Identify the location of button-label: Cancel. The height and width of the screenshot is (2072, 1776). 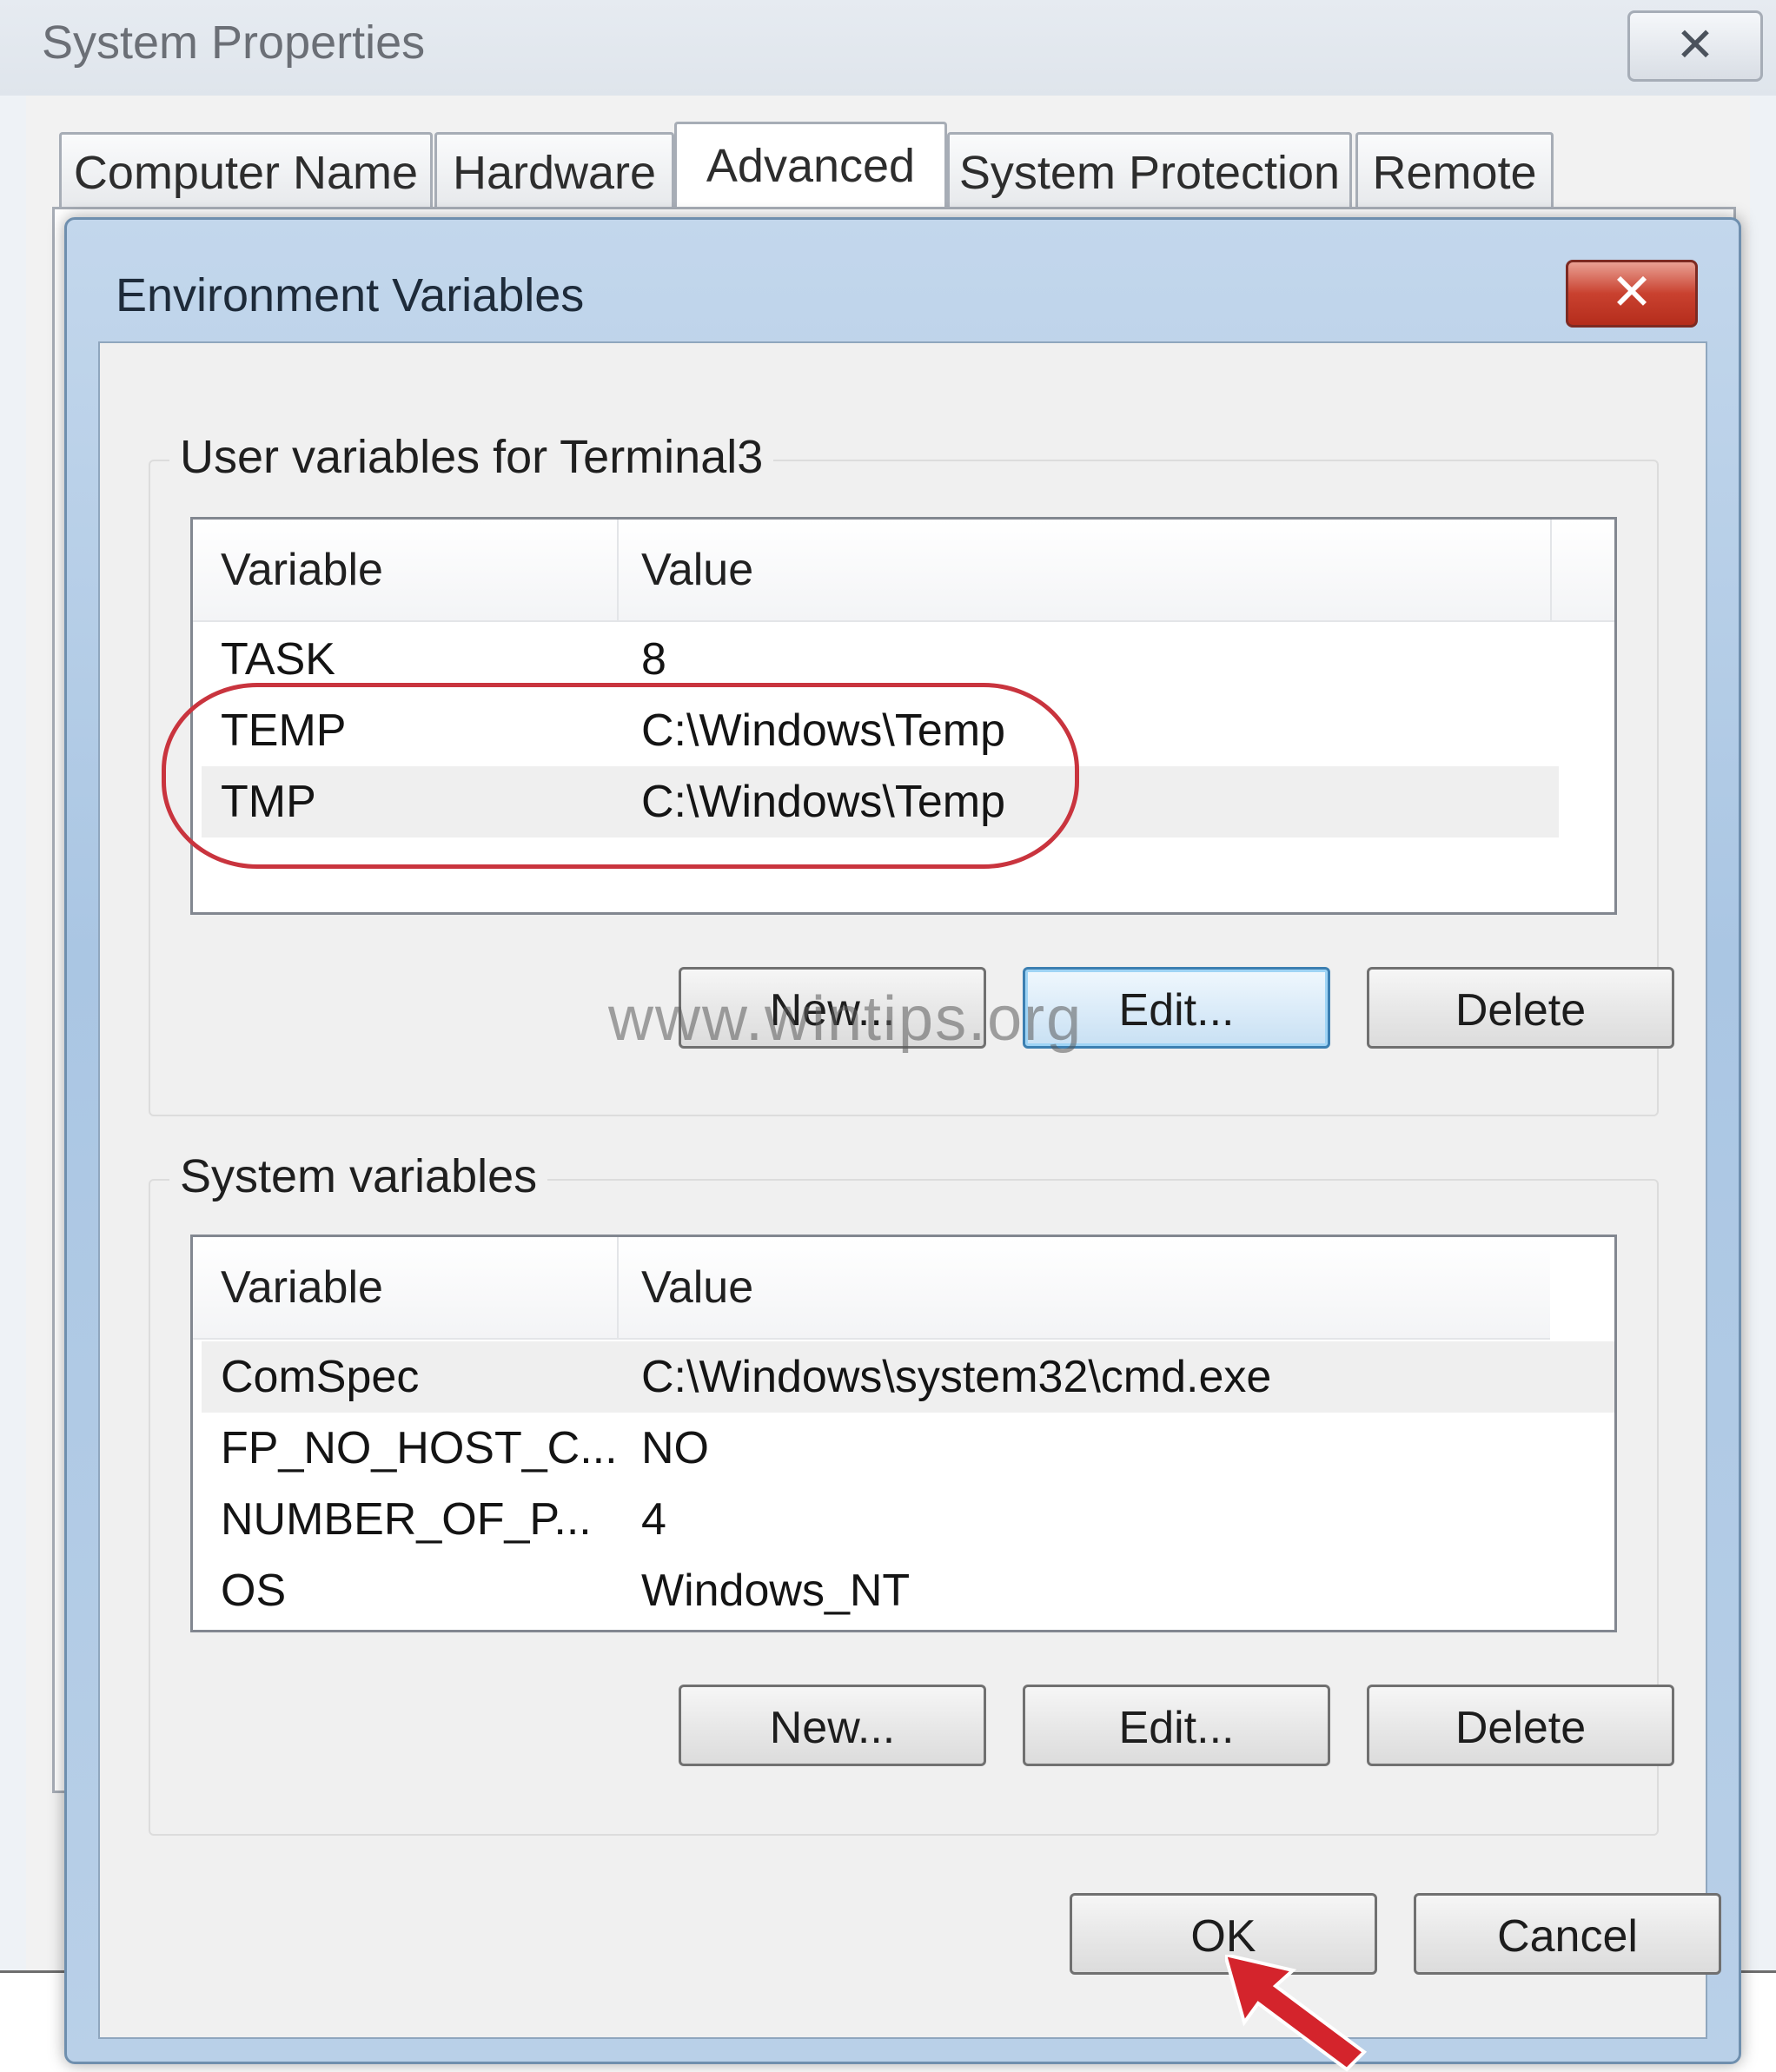
(1567, 1936).